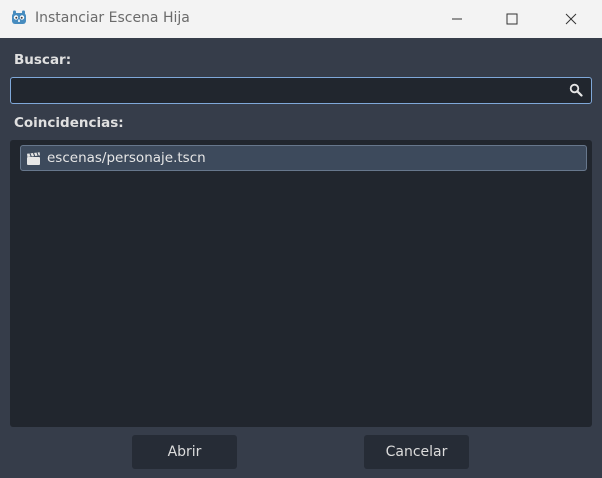 The height and width of the screenshot is (478, 602). I want to click on title-bar: Instanciar Escena Hija, so click(301, 19).